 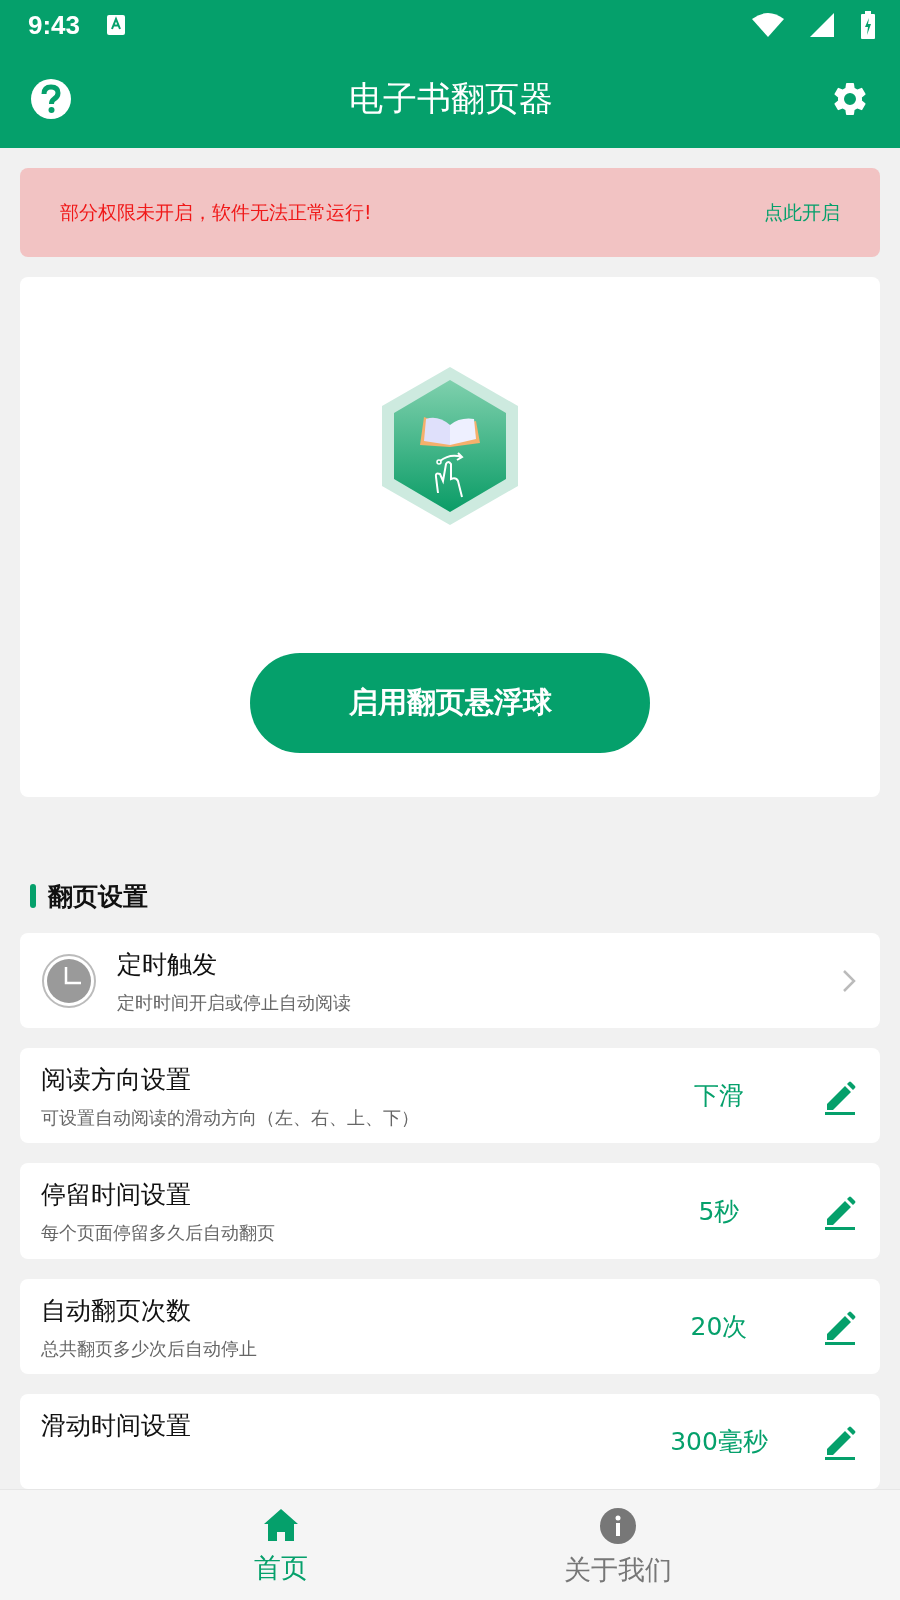 What do you see at coordinates (116, 1195) in the screenshot?
I see `setting-title: 停留时间设置` at bounding box center [116, 1195].